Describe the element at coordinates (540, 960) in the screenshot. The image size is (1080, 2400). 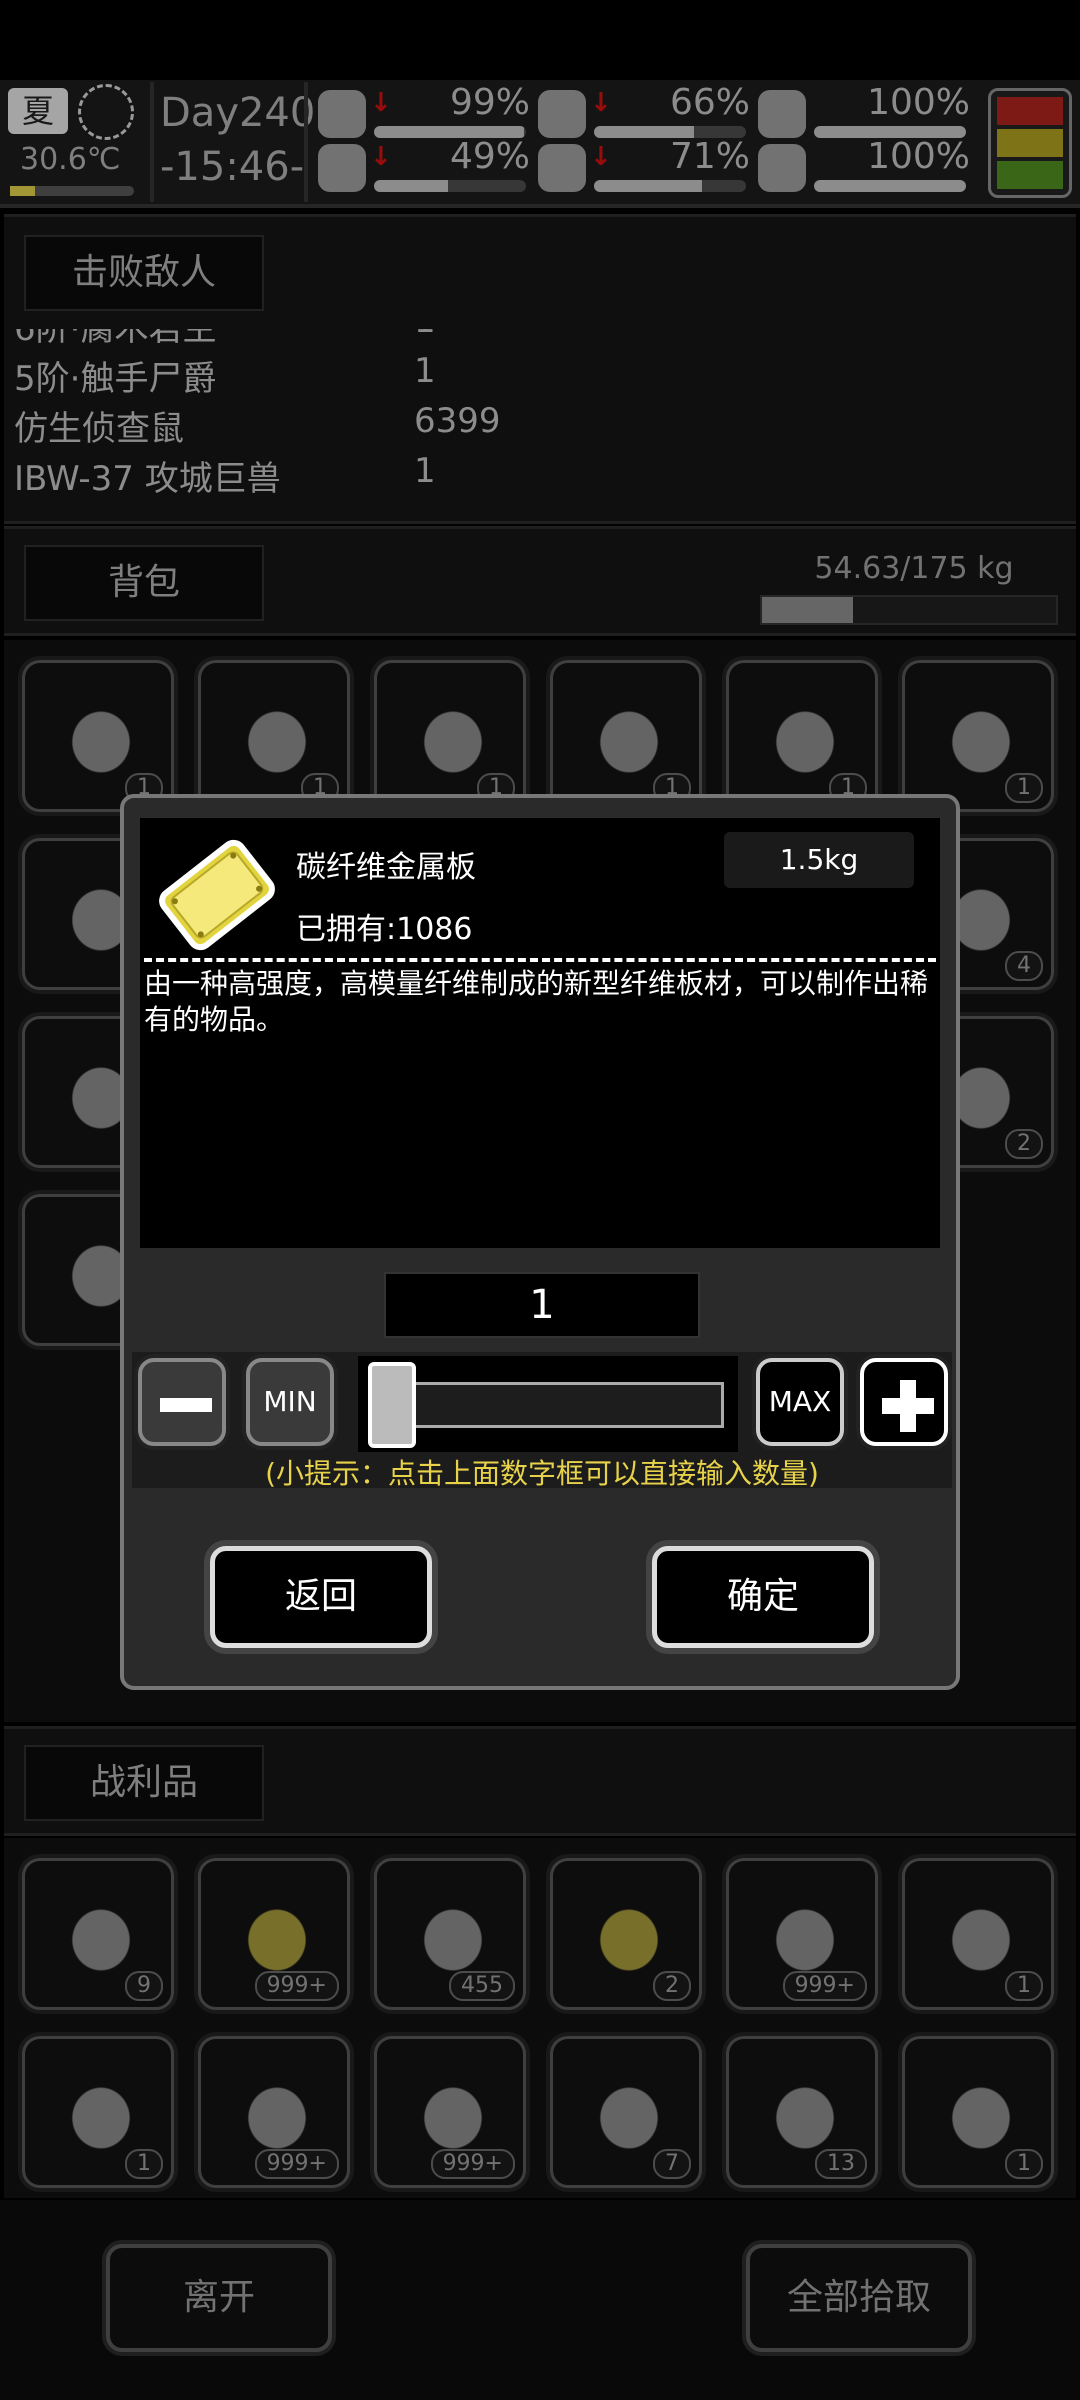
I see `divider` at that location.